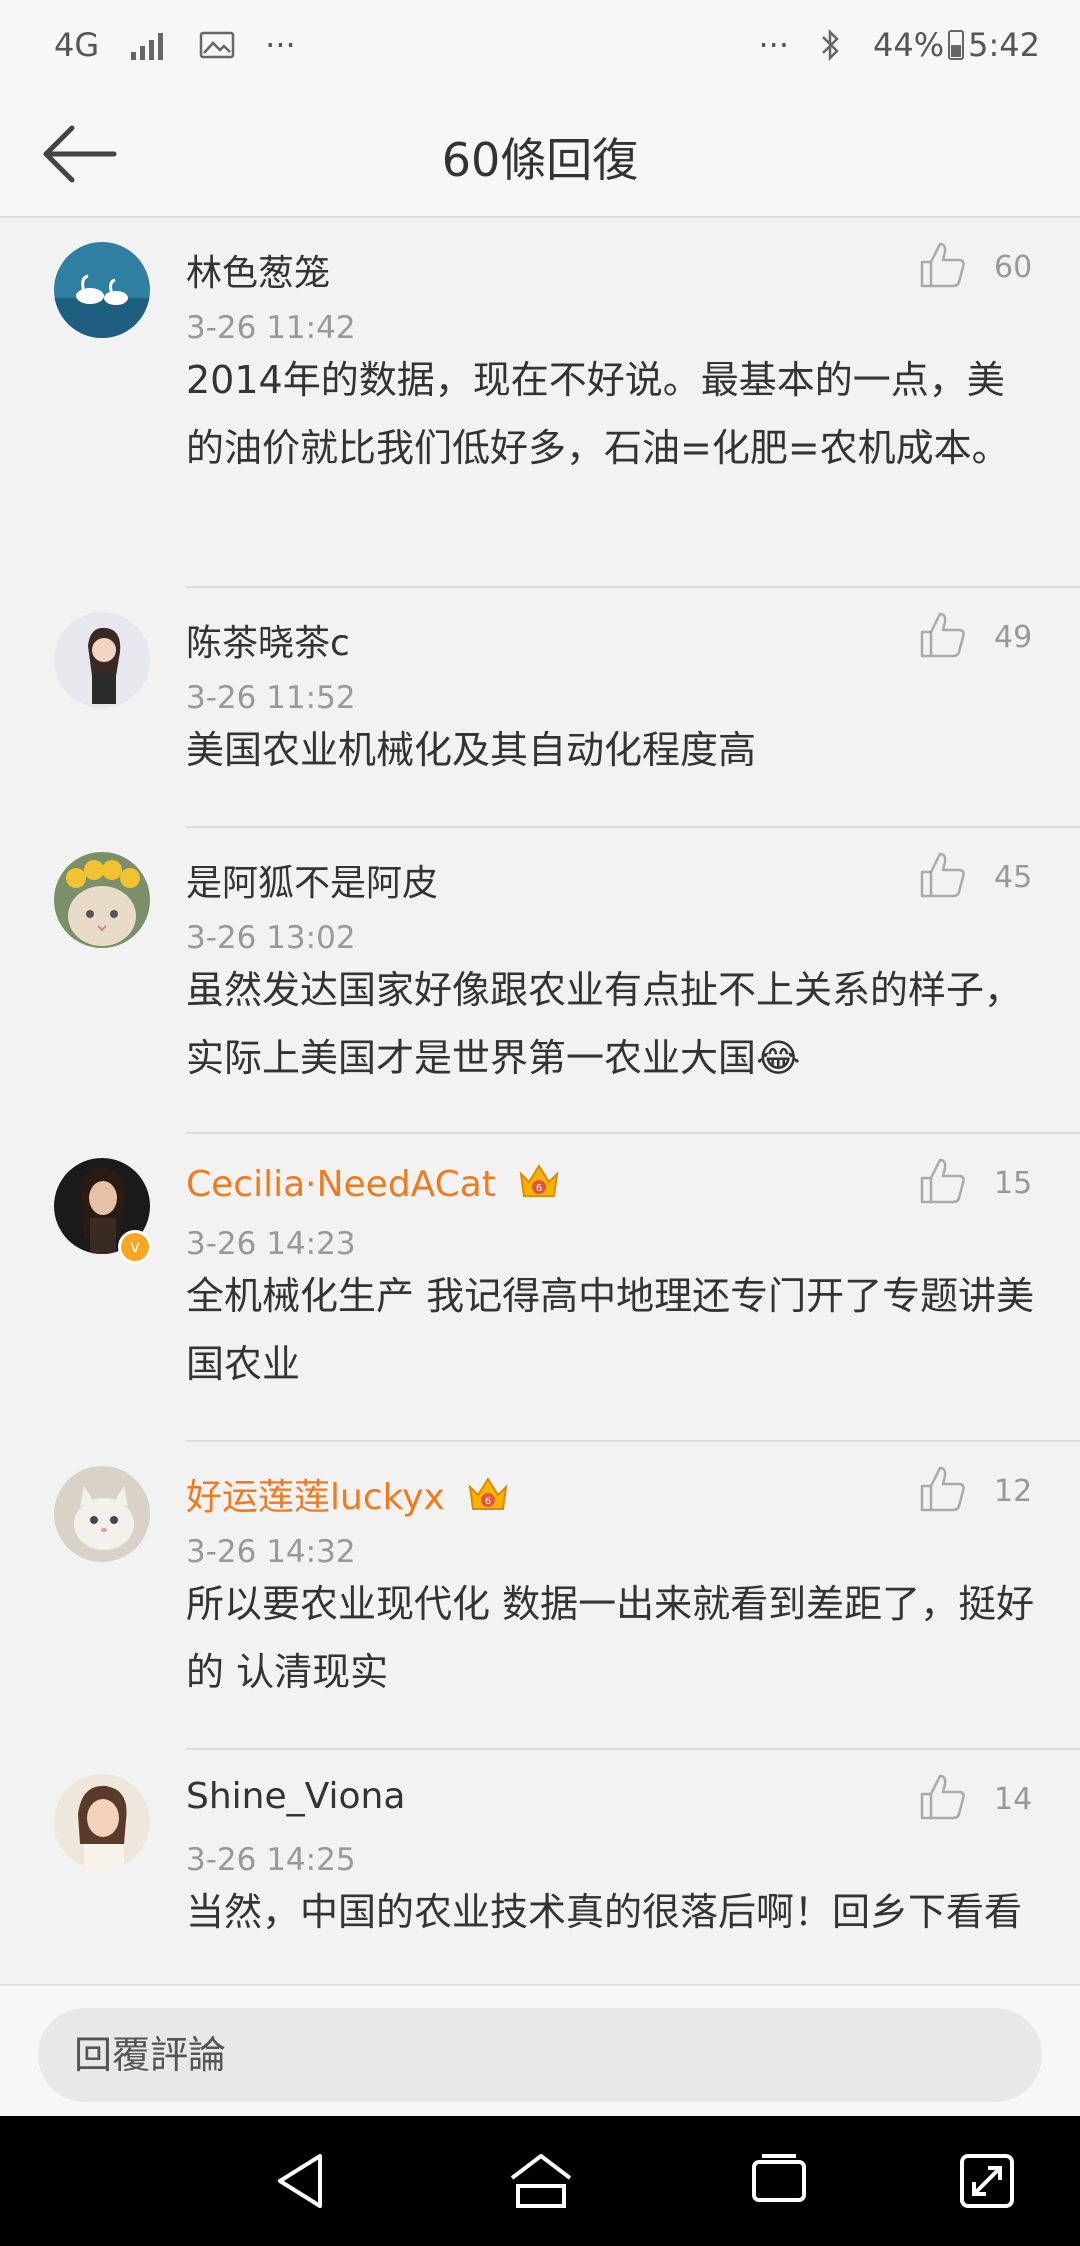 Image resolution: width=1080 pixels, height=2246 pixels. Describe the element at coordinates (604, 1024) in the screenshot. I see `comment-text: 虽然发达国家好像跟农业有点扯不上关系的样子，实际上美国才是世界第一农业大国😂` at that location.